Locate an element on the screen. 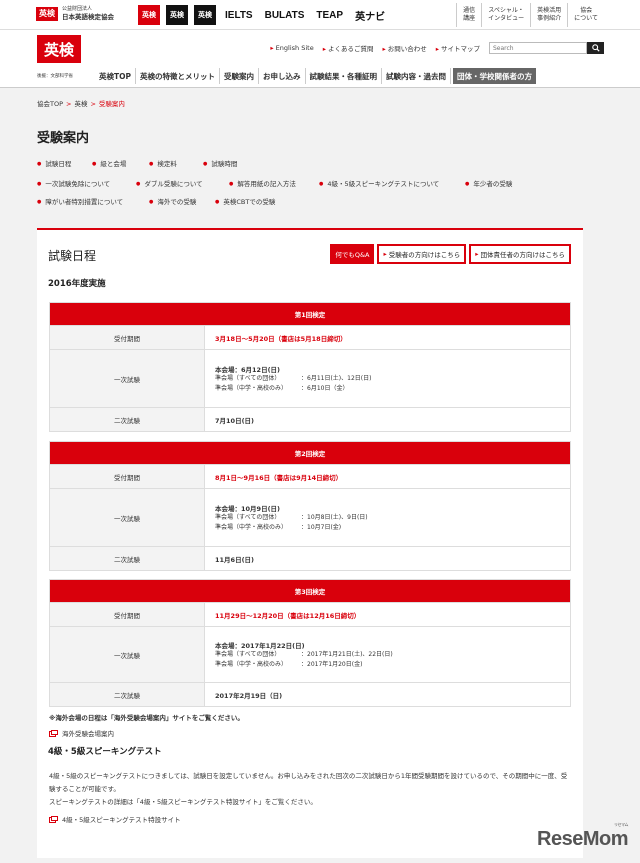 The width and height of the screenshot is (640, 863). org-logo-mark: 英検 is located at coordinates (47, 13).